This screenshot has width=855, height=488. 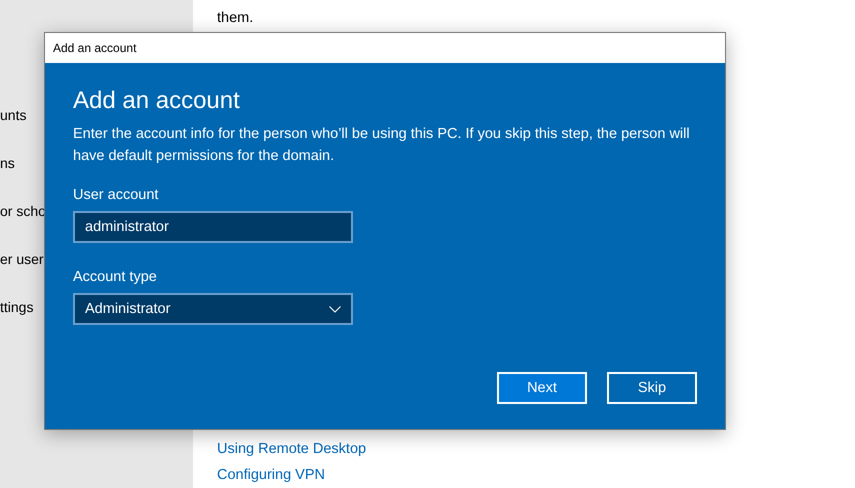 I want to click on field-label: User account, so click(x=116, y=195).